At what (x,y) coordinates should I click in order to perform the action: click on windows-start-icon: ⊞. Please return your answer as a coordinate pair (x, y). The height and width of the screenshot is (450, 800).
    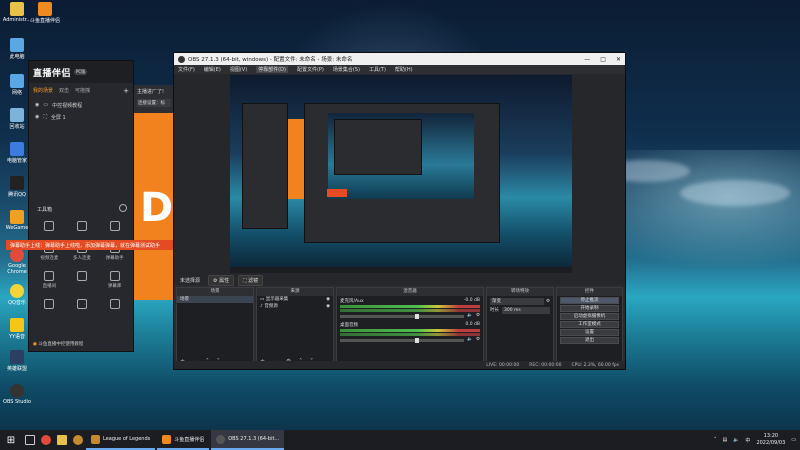
    Looking at the image, I should click on (11, 440).